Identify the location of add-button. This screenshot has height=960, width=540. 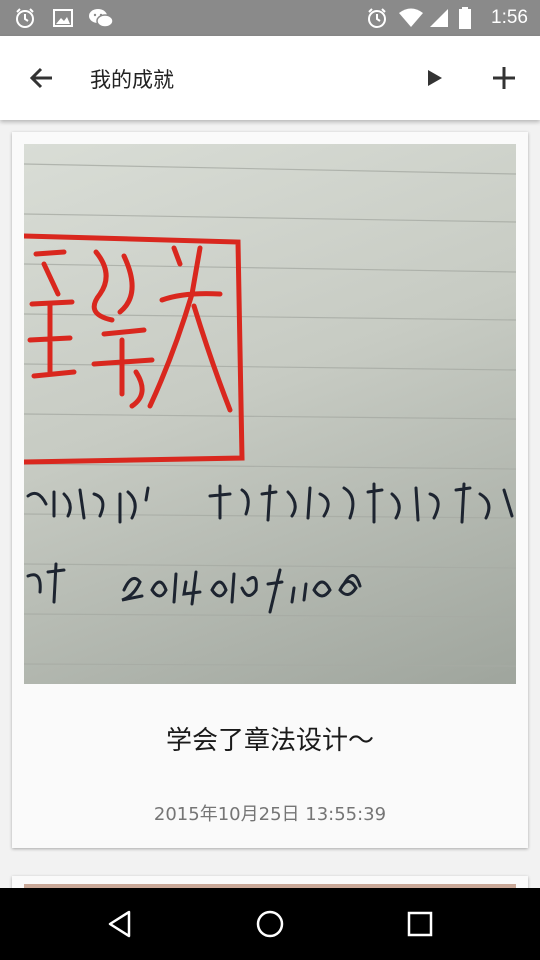
(504, 78).